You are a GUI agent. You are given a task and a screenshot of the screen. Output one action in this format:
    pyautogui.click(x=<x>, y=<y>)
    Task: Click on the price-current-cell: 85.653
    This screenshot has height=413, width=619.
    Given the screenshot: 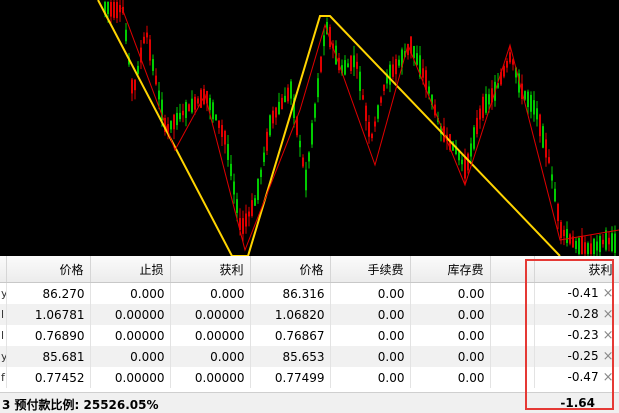 What is the action you would take?
    pyautogui.click(x=290, y=356)
    